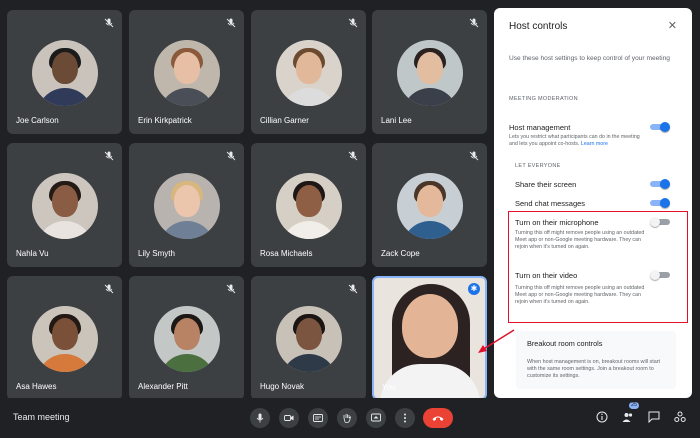 The height and width of the screenshot is (438, 700). What do you see at coordinates (660, 203) in the screenshot?
I see `send-chat-toggle` at bounding box center [660, 203].